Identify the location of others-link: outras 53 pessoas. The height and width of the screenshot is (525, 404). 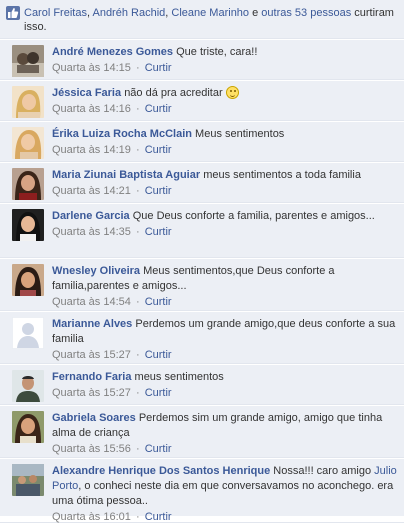
(306, 13).